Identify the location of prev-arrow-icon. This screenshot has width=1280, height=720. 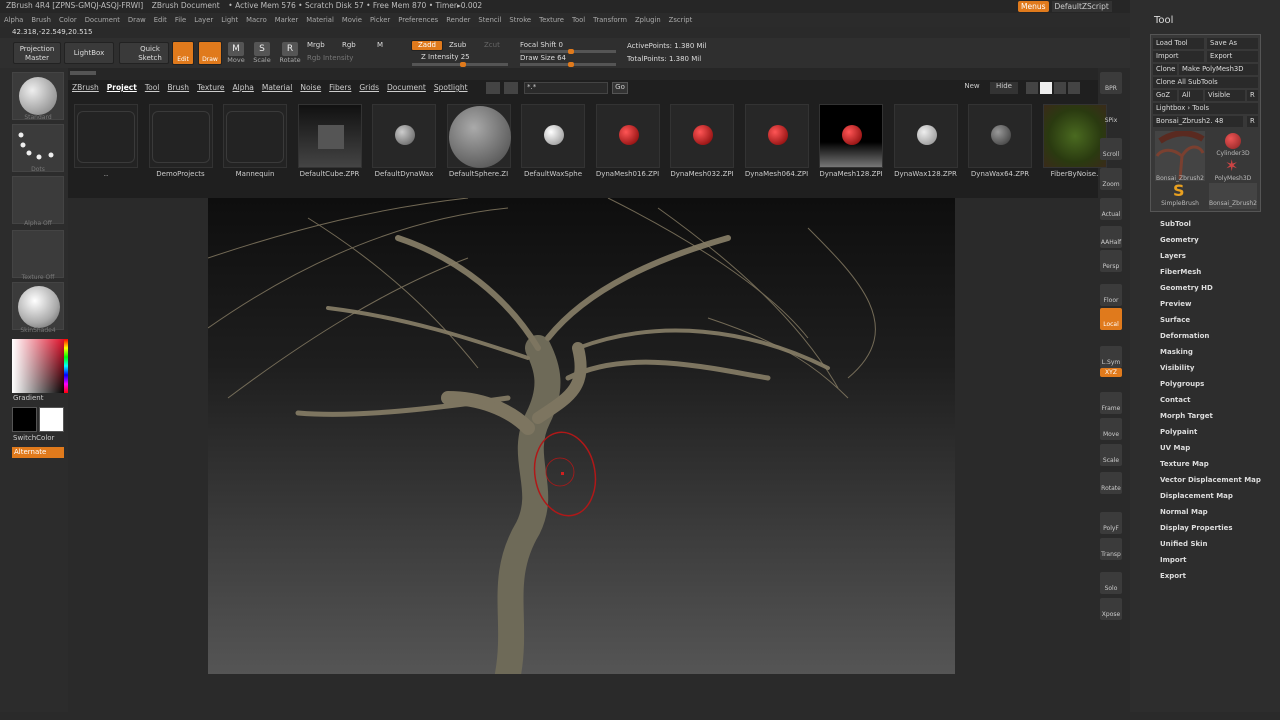
(493, 88).